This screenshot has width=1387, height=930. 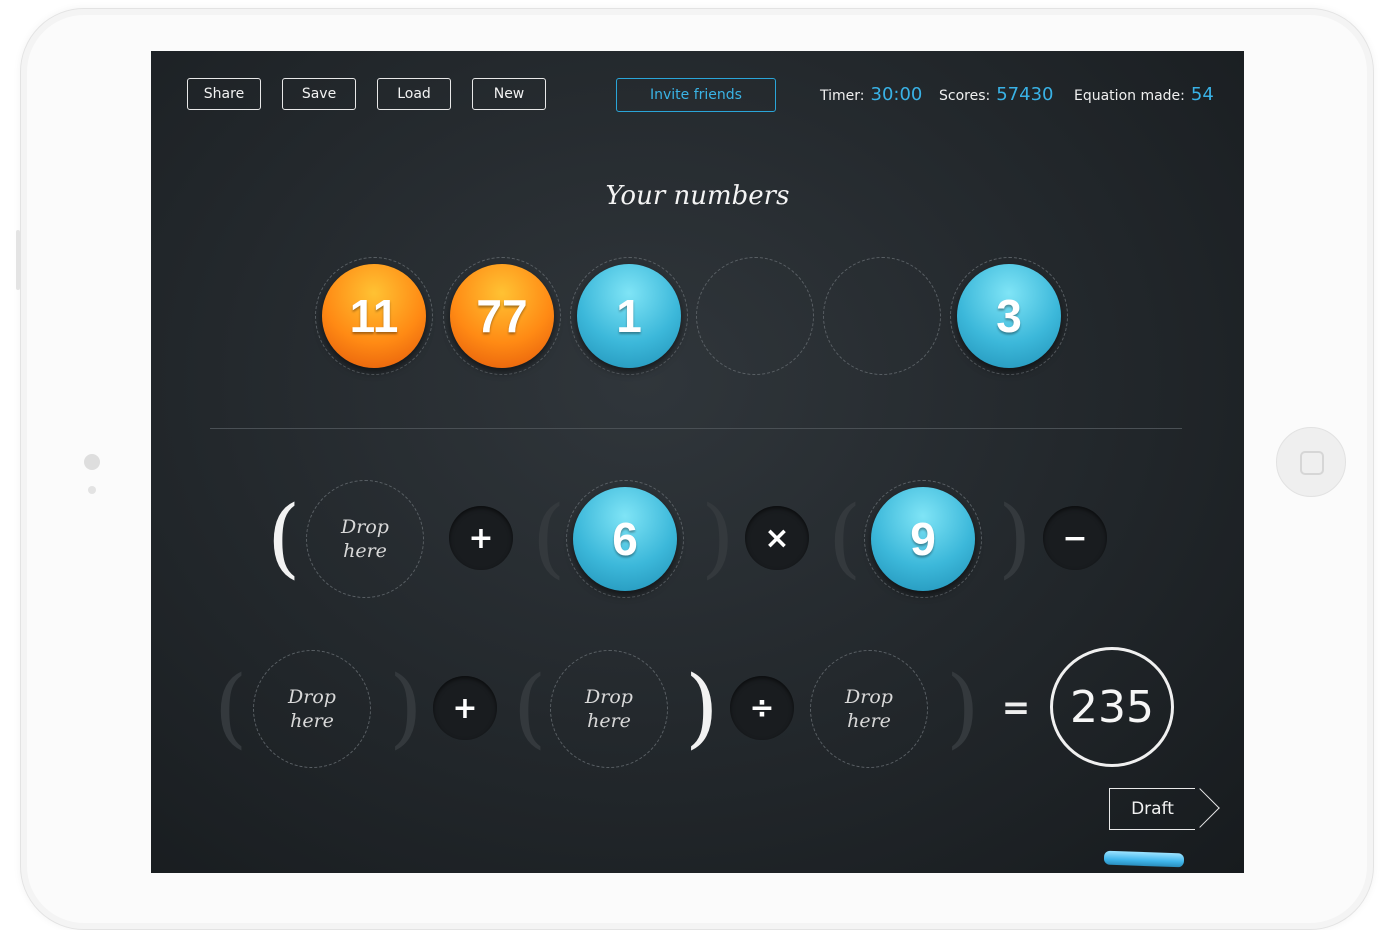 I want to click on section-divider, so click(x=696, y=428).